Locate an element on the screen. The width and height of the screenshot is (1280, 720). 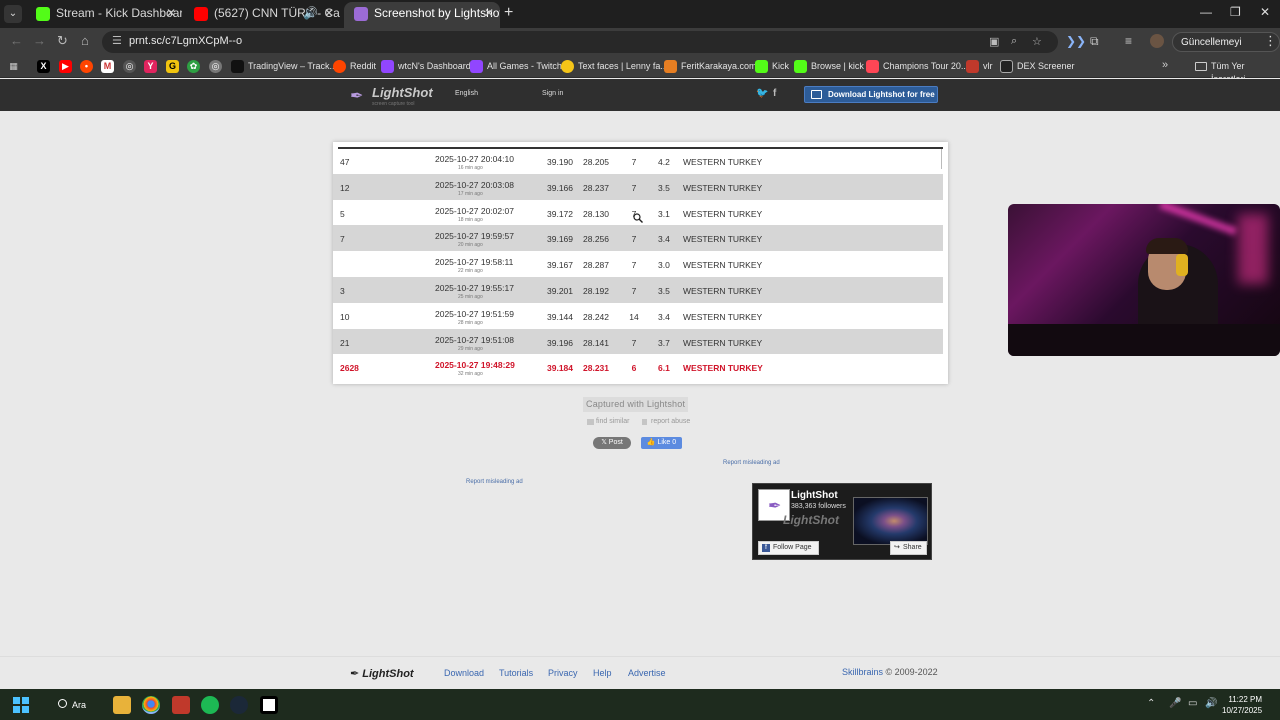
bookmark-reddit: Reddit is located at coordinates (354, 66).